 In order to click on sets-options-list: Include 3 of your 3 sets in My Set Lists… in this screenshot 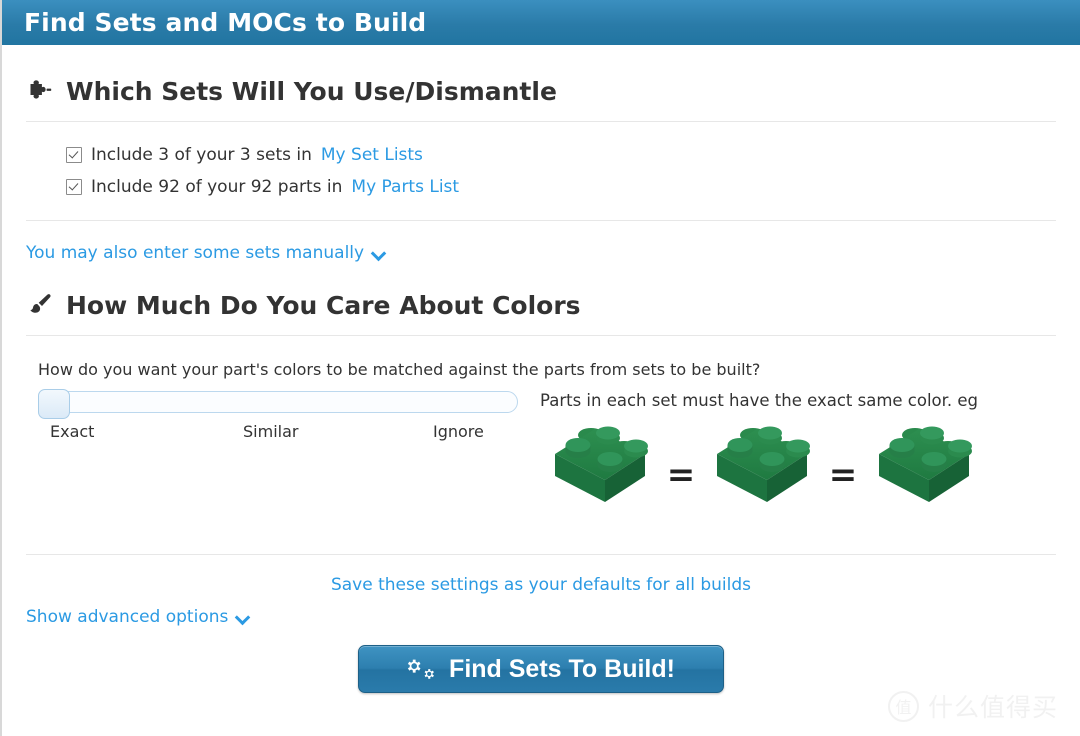, I will do `click(541, 160)`.